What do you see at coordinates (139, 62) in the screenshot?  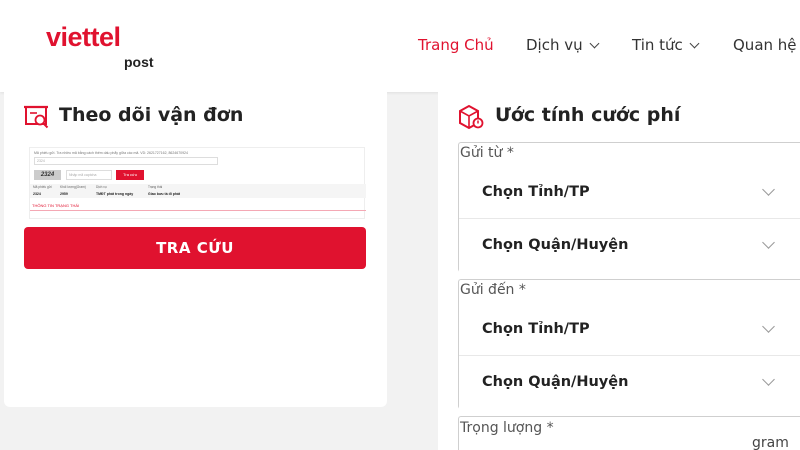 I see `logo-subtext: post` at bounding box center [139, 62].